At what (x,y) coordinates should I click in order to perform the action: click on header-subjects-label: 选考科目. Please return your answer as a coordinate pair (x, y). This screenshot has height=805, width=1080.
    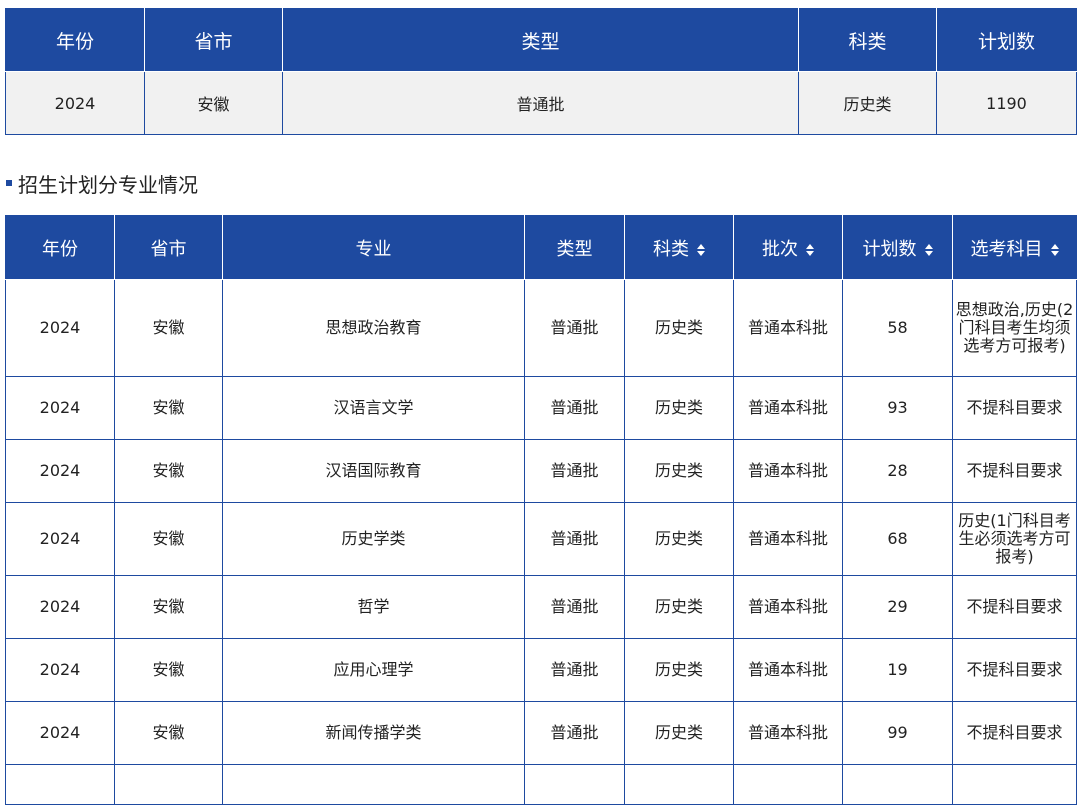
    Looking at the image, I should click on (1006, 249).